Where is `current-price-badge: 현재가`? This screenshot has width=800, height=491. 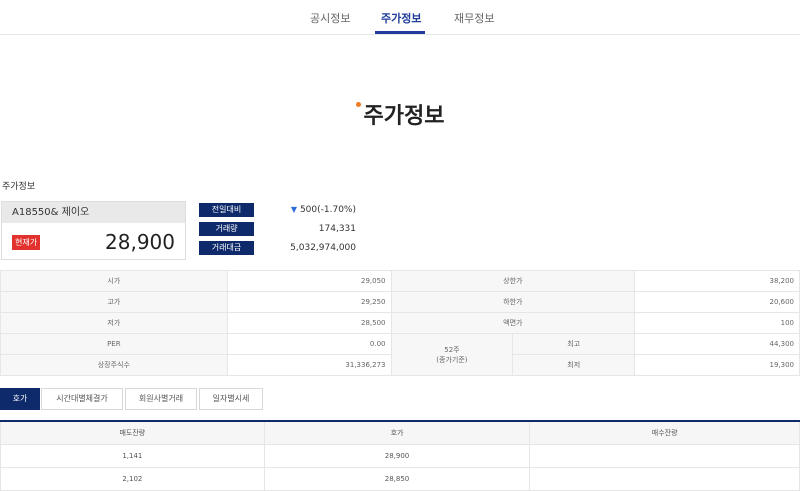
current-price-badge: 현재가 is located at coordinates (26, 242).